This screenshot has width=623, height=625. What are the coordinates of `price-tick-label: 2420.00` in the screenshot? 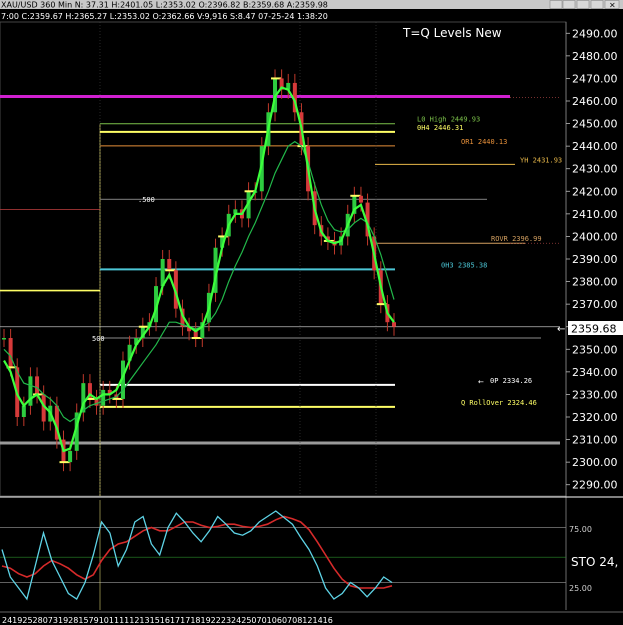 It's located at (595, 191).